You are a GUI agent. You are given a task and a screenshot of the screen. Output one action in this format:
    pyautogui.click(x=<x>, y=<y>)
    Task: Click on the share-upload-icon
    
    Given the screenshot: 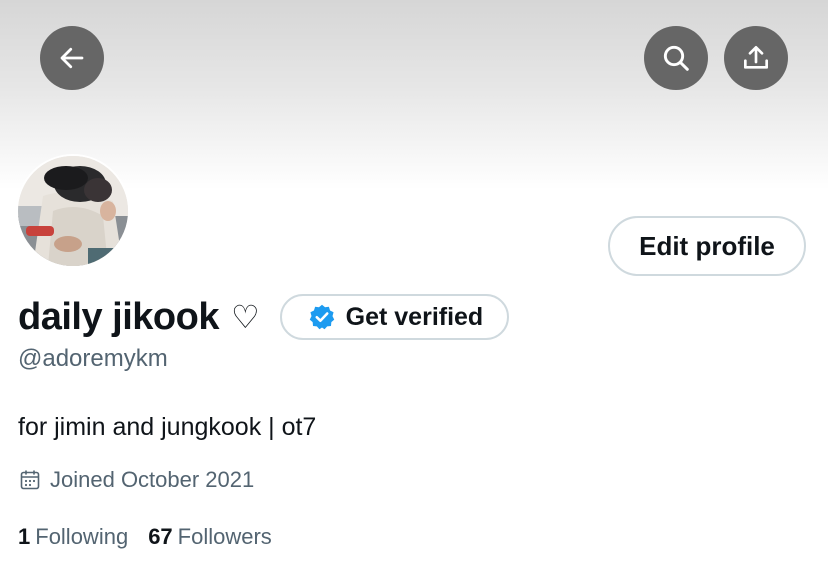 What is the action you would take?
    pyautogui.click(x=756, y=57)
    